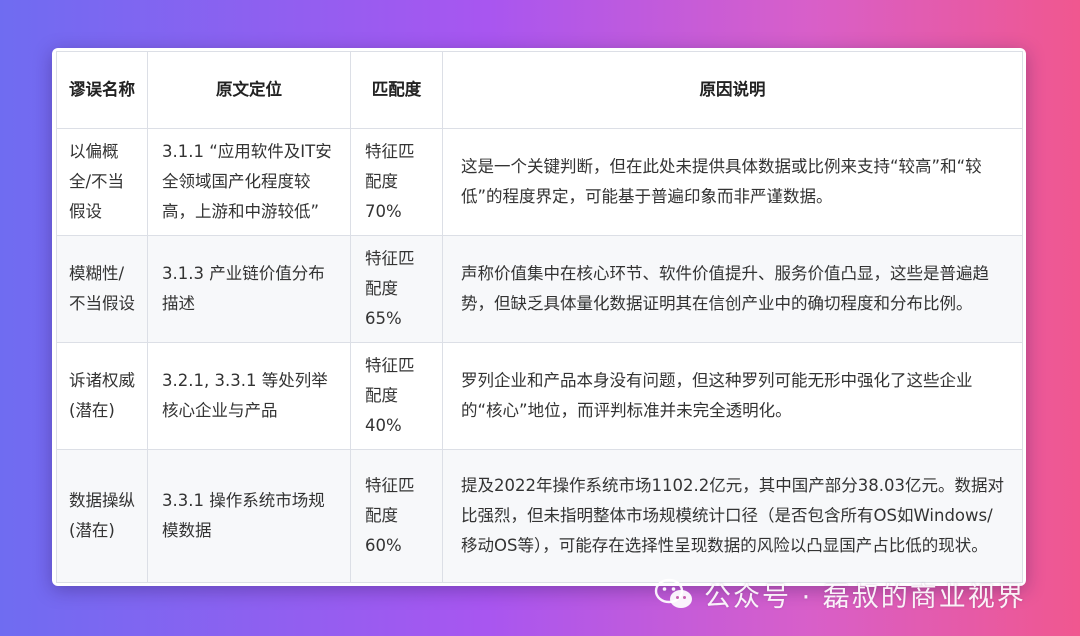 The width and height of the screenshot is (1080, 636). Describe the element at coordinates (249, 90) in the screenshot. I see `header-location: 原文定位` at that location.